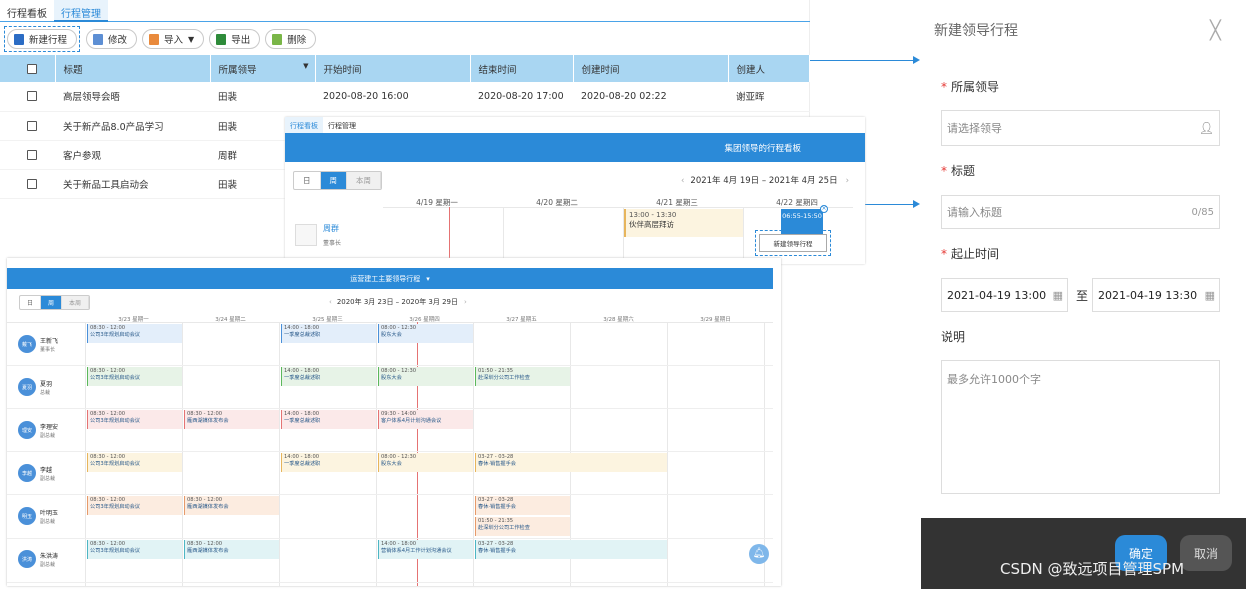 Image resolution: width=1246 pixels, height=589 pixels. I want to click on leader-name: 夏羽, so click(46, 383).